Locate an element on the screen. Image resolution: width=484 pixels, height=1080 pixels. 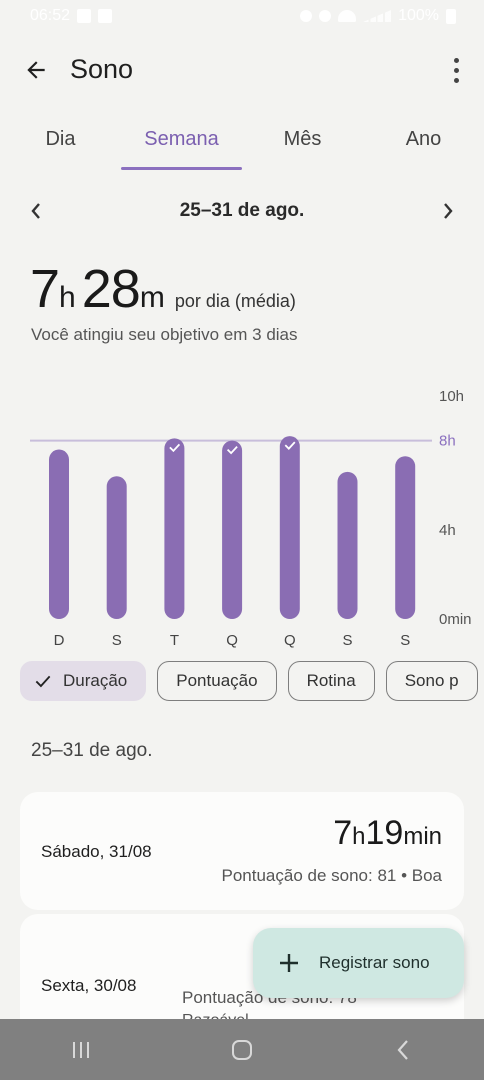
status-right: 100% is located at coordinates (378, 16).